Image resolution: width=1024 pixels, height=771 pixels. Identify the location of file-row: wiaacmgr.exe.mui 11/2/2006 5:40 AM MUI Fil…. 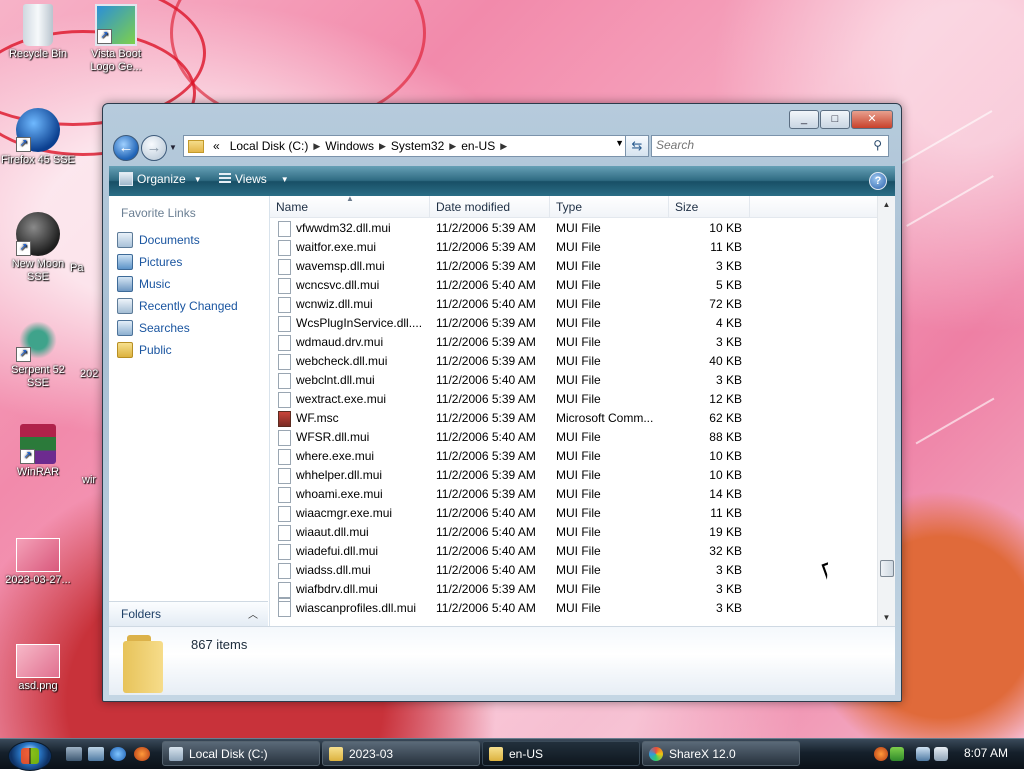
(573, 513).